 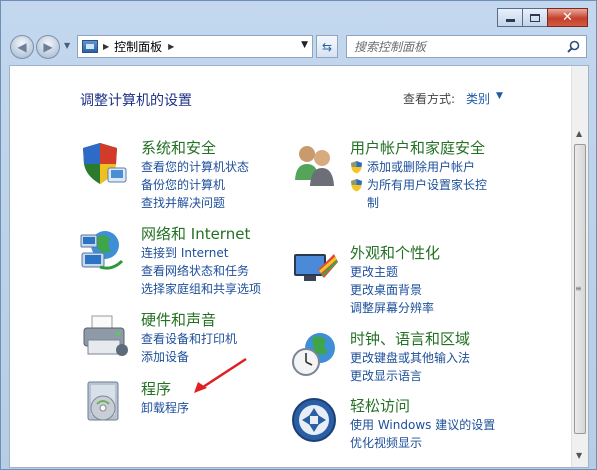 I want to click on category-programs: 程序 卸载程序, so click(x=165, y=398).